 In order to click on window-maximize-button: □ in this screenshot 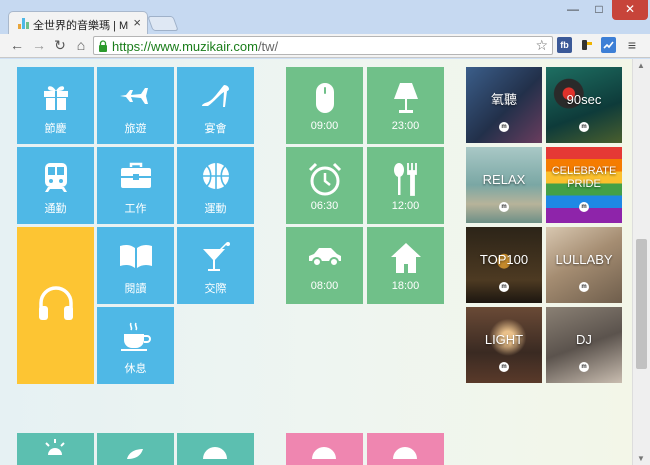, I will do `click(599, 10)`.